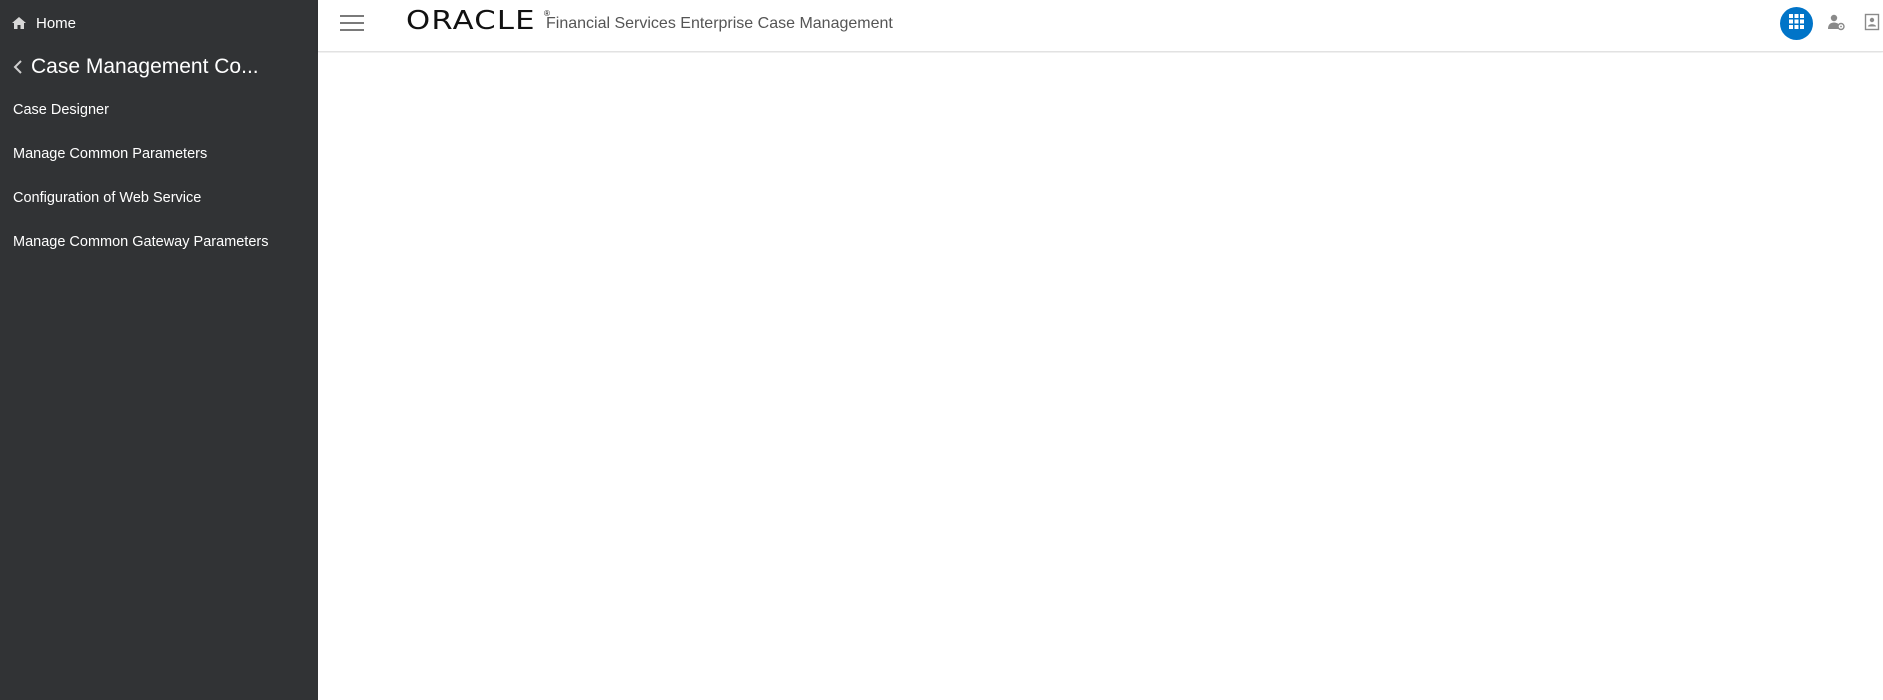 Image resolution: width=1883 pixels, height=700 pixels. I want to click on home-icon, so click(19, 23).